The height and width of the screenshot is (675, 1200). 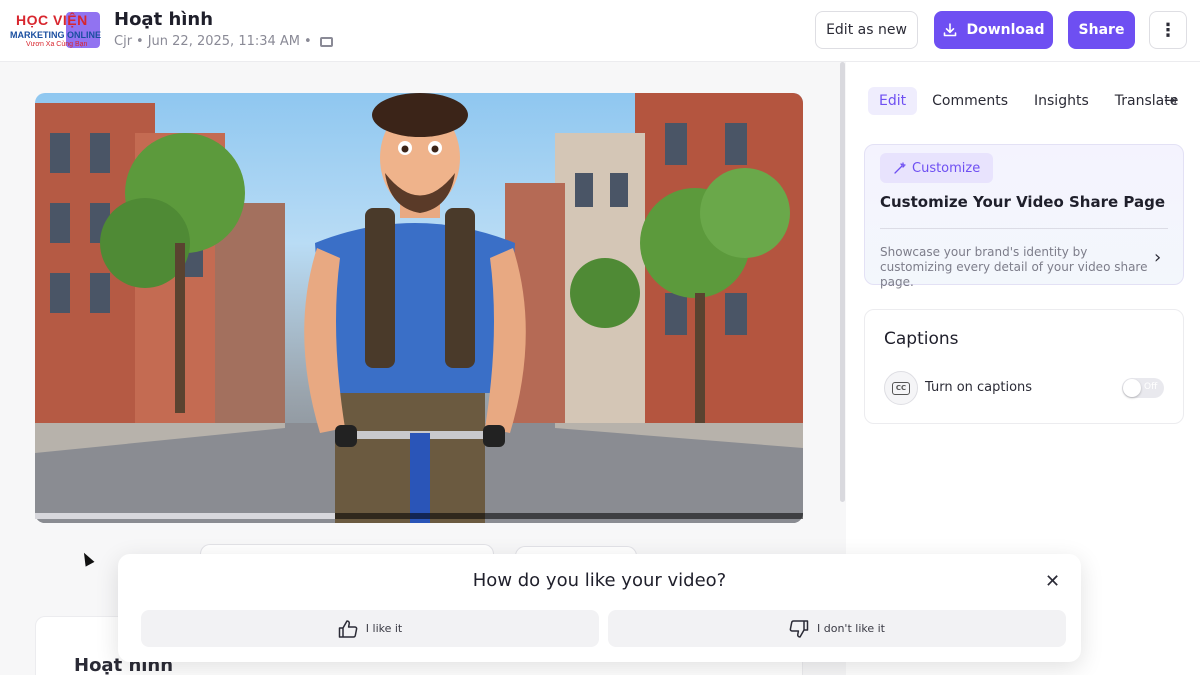 I want to click on video-progress-fill, so click(x=185, y=516).